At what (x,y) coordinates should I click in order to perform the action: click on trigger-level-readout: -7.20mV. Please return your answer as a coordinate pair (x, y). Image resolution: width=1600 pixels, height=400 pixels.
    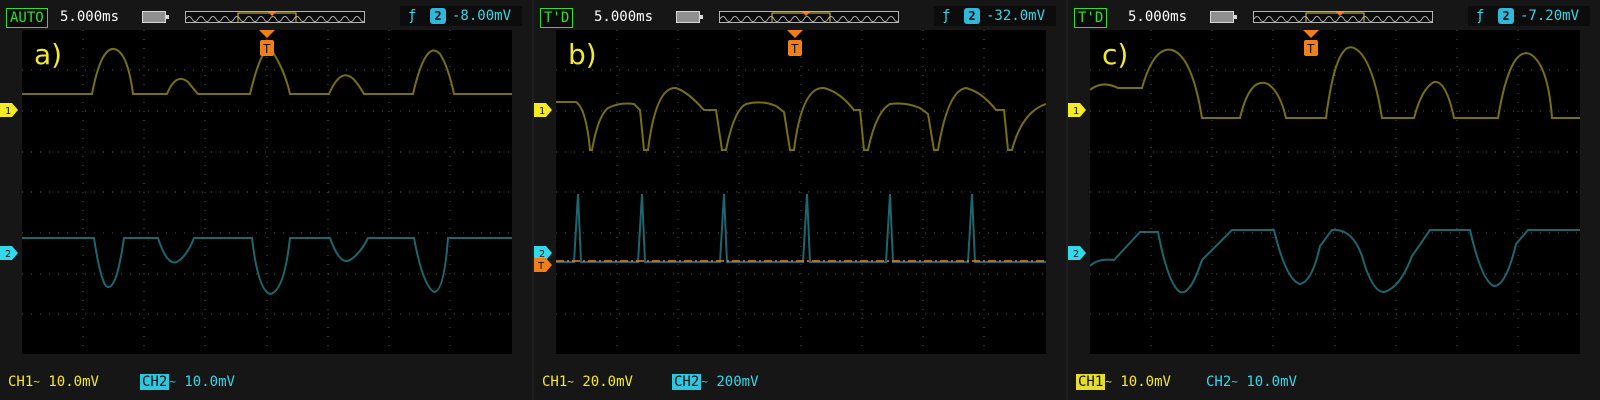
    Looking at the image, I should click on (1550, 16).